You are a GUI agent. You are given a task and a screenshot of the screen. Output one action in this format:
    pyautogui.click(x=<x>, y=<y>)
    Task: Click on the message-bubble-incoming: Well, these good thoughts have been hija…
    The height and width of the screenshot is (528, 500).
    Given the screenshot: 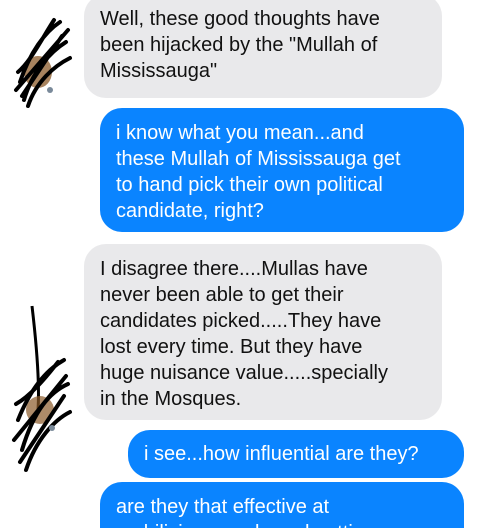 What is the action you would take?
    pyautogui.click(x=263, y=49)
    